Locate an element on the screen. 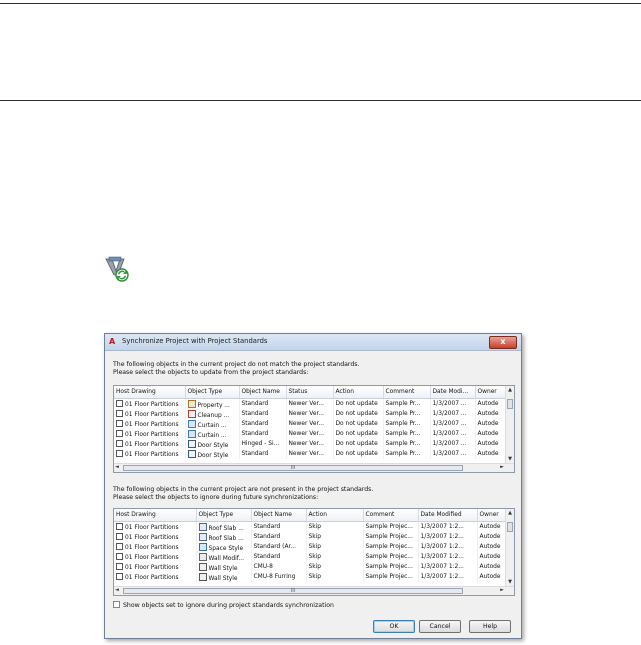 This screenshot has height=645, width=641. top-grid-horizontal-scrollbar: ◄ III ► is located at coordinates (314, 467).